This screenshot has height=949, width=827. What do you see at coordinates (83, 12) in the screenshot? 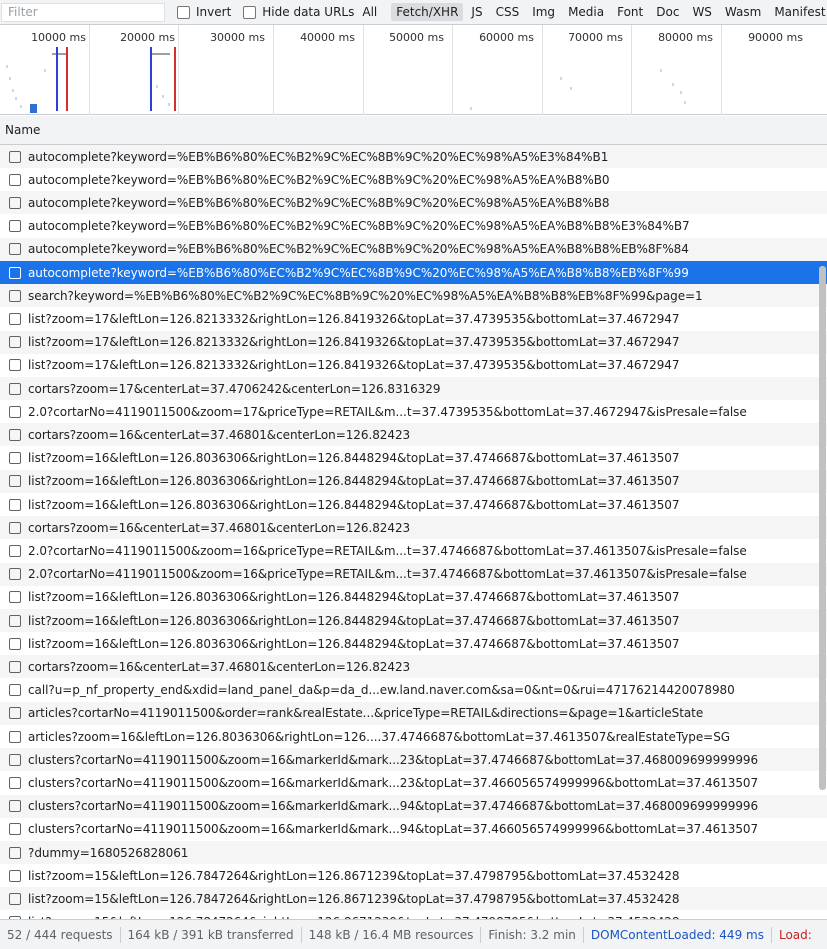
I see `filter-input` at bounding box center [83, 12].